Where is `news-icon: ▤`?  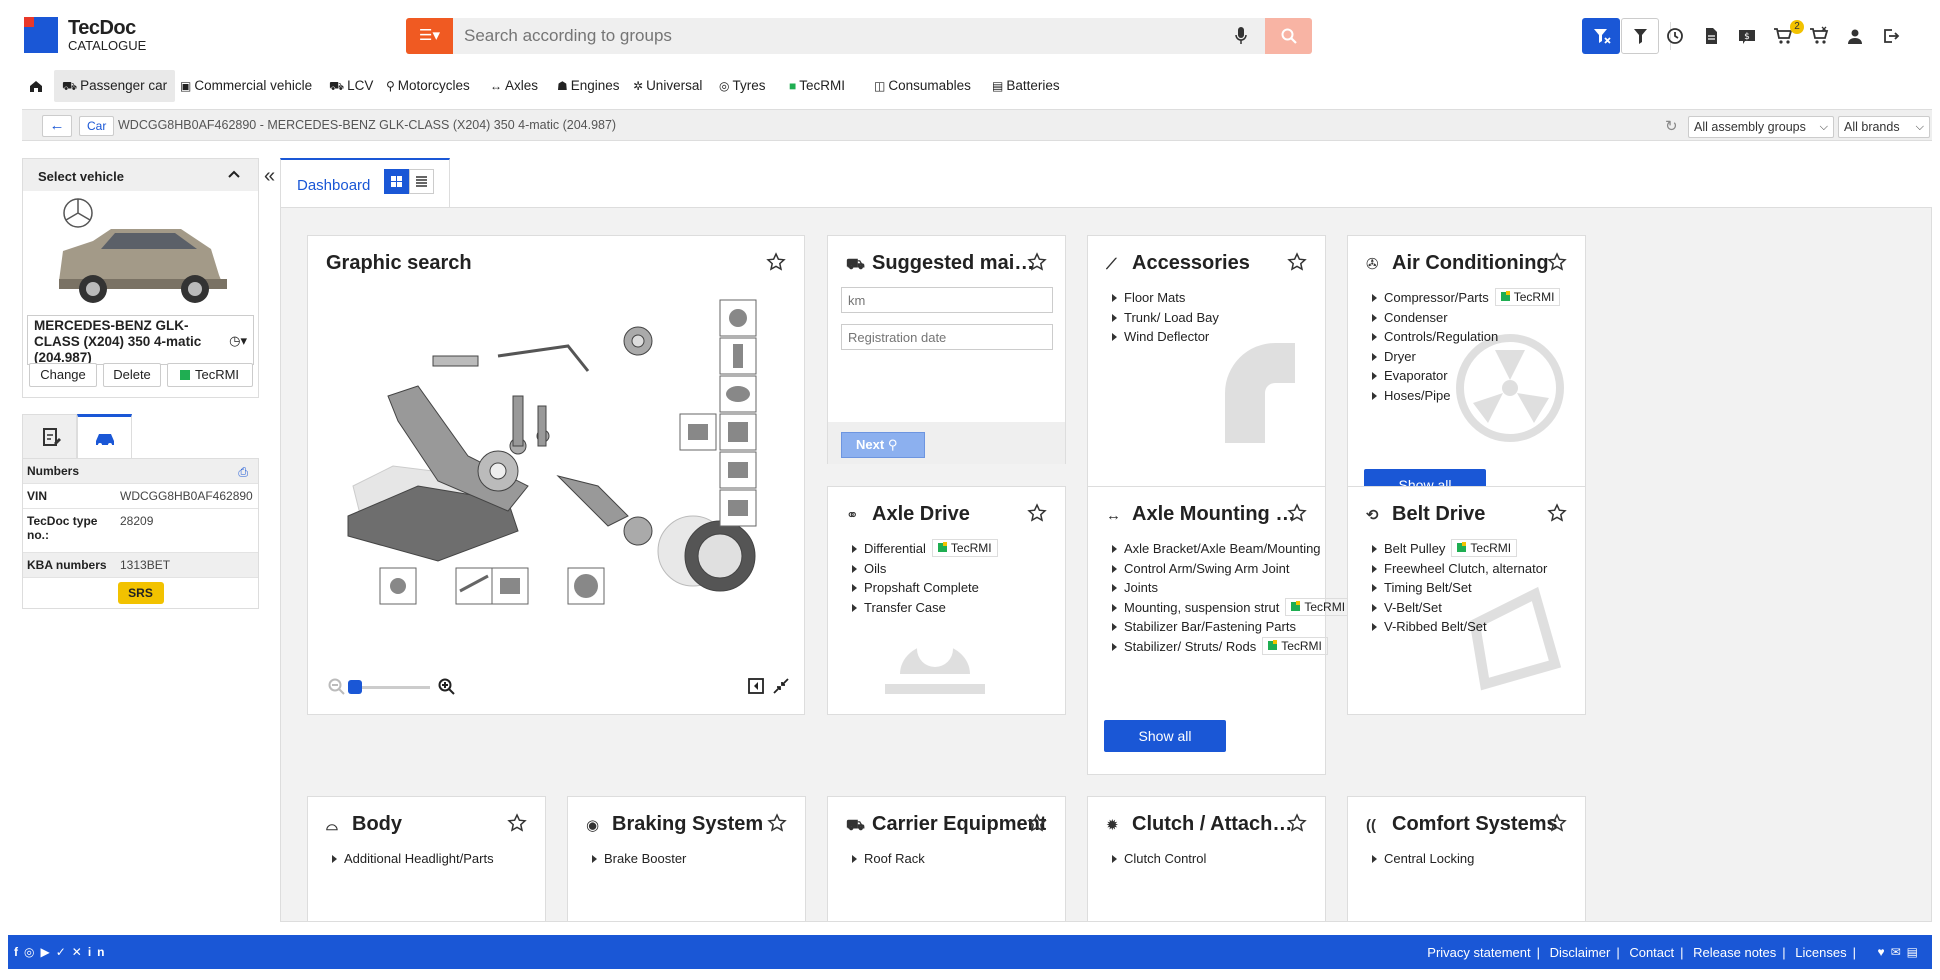 news-icon: ▤ is located at coordinates (1915, 952).